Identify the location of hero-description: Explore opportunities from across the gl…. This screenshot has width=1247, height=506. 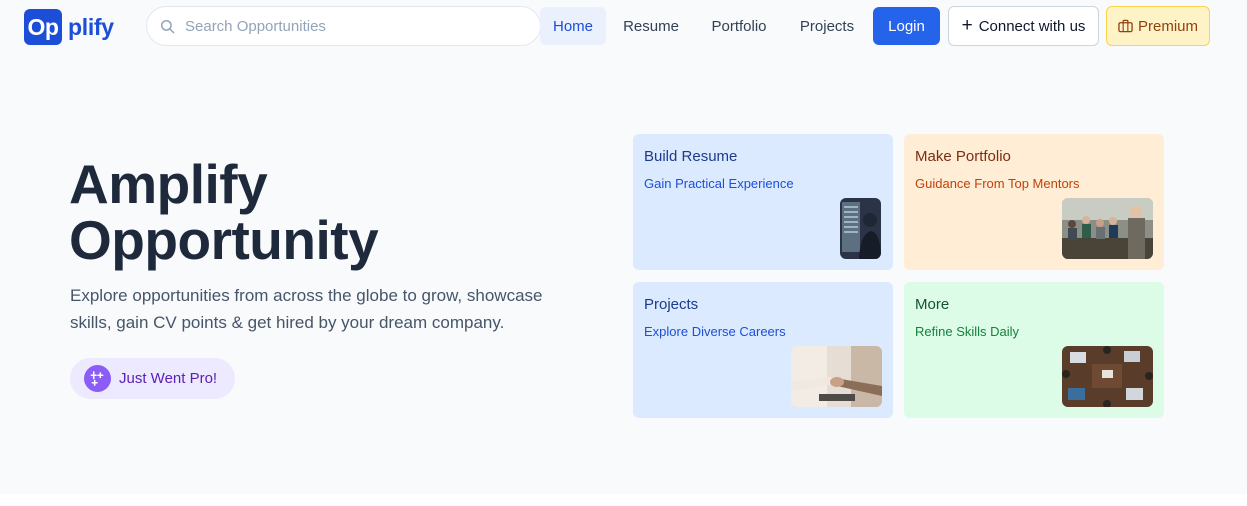
(306, 309).